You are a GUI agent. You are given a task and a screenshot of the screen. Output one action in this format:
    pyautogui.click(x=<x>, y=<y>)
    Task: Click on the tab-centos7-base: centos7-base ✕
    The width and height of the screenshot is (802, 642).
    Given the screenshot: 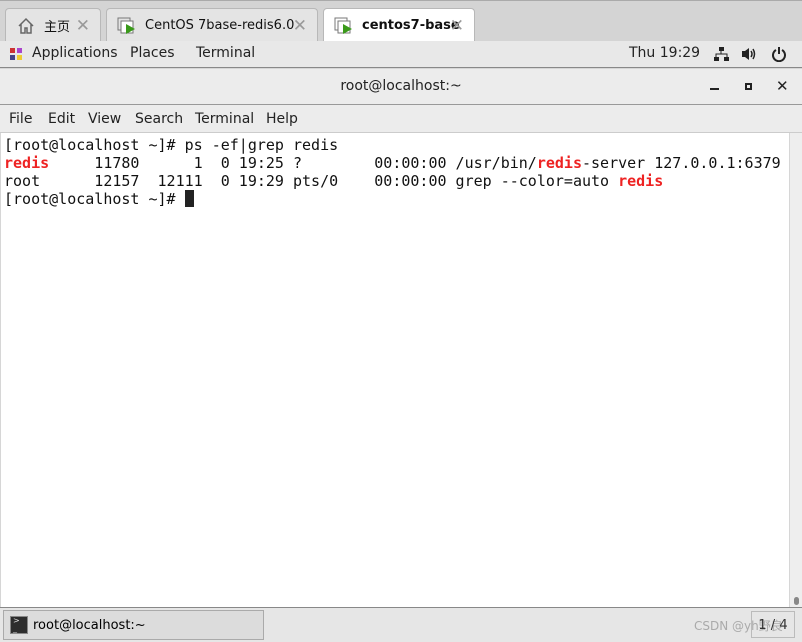 What is the action you would take?
    pyautogui.click(x=399, y=25)
    